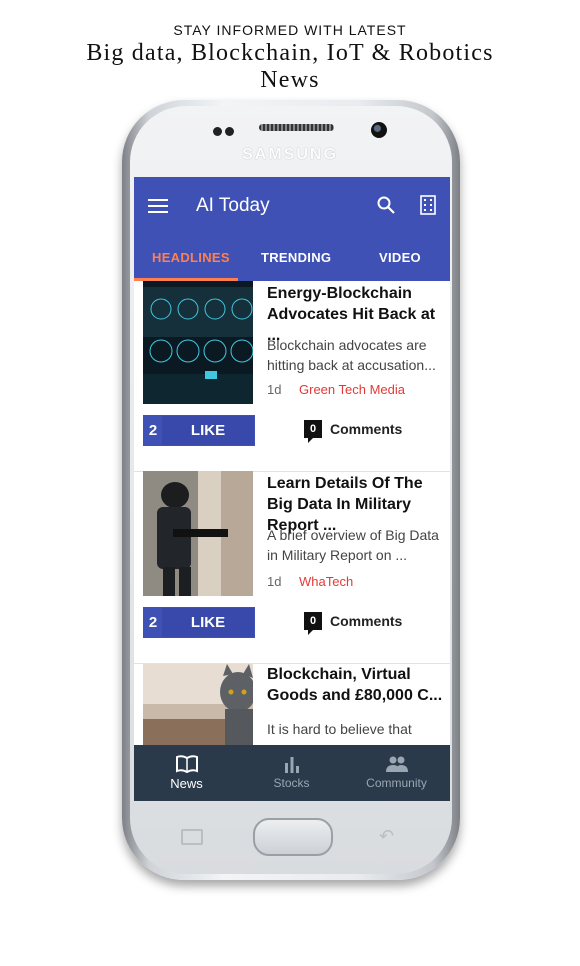 The height and width of the screenshot is (966, 580). I want to click on earpiece-speaker, so click(296, 127).